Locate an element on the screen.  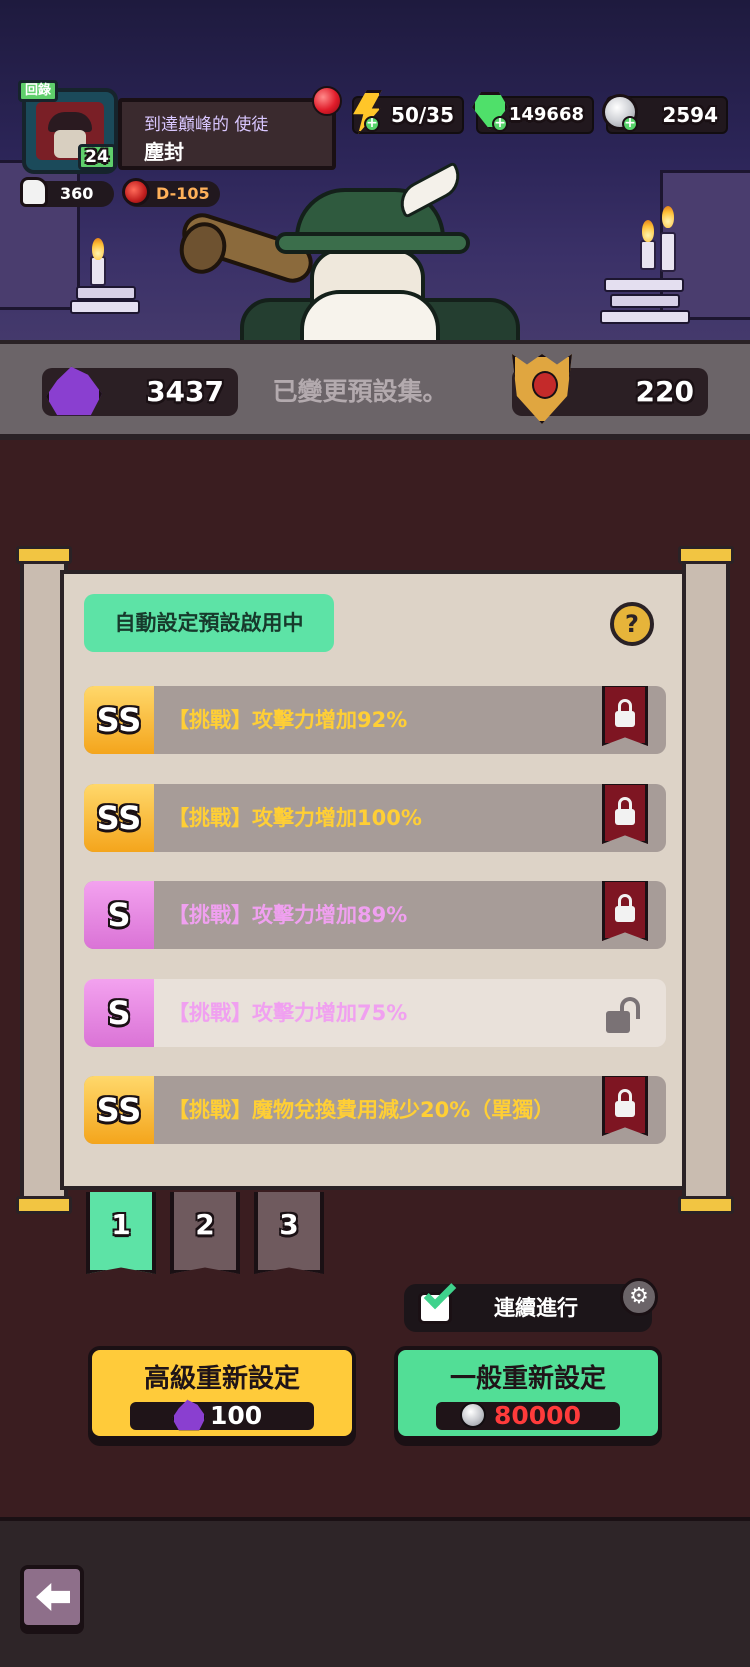
gem-counter: + 149668 is located at coordinates (533, 113).